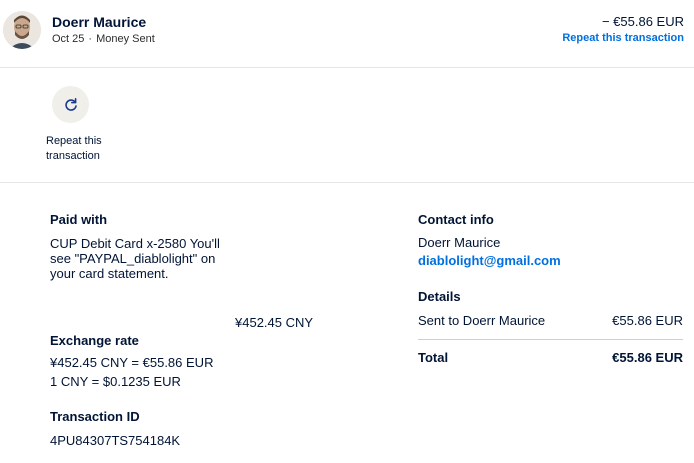 The image size is (694, 463). What do you see at coordinates (115, 440) in the screenshot?
I see `transaction-id-value: 4PU84307TS754184K` at bounding box center [115, 440].